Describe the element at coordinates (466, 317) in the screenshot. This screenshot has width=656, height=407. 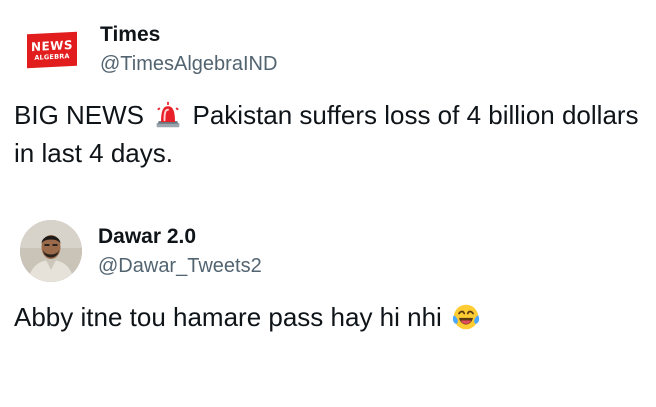
I see `face-with-tears-of-joy-emoji` at that location.